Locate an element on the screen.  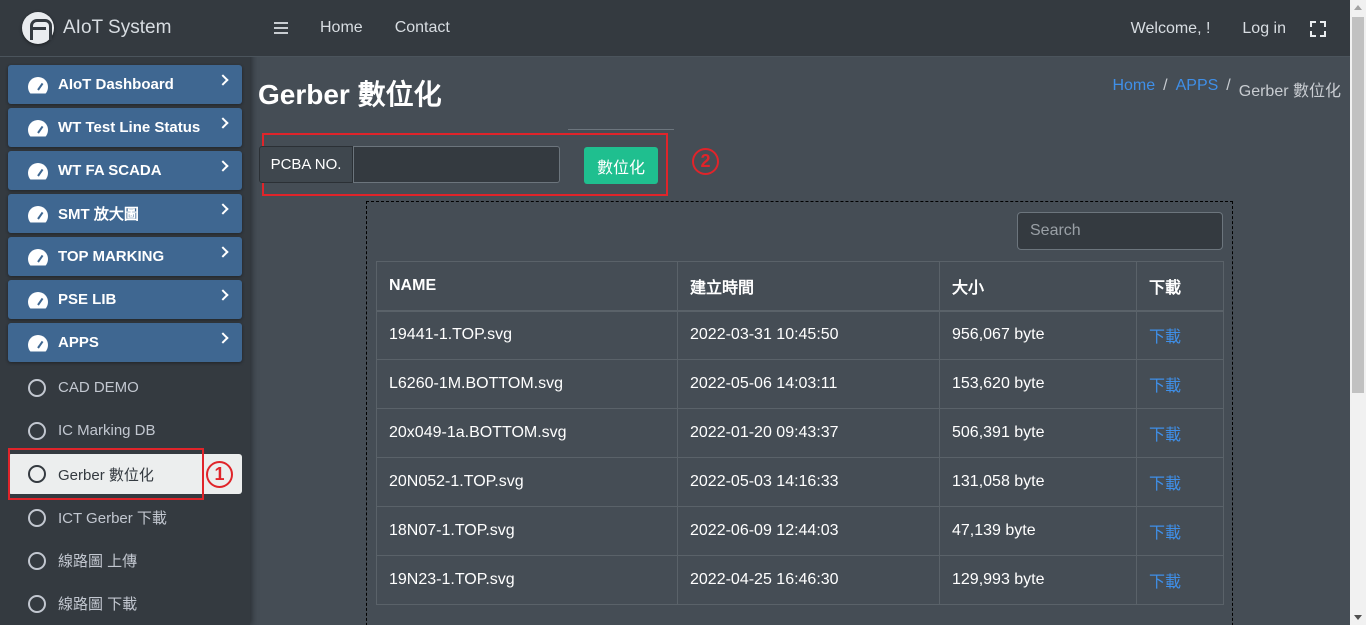
cell-size: 131,058 byte is located at coordinates (1038, 482).